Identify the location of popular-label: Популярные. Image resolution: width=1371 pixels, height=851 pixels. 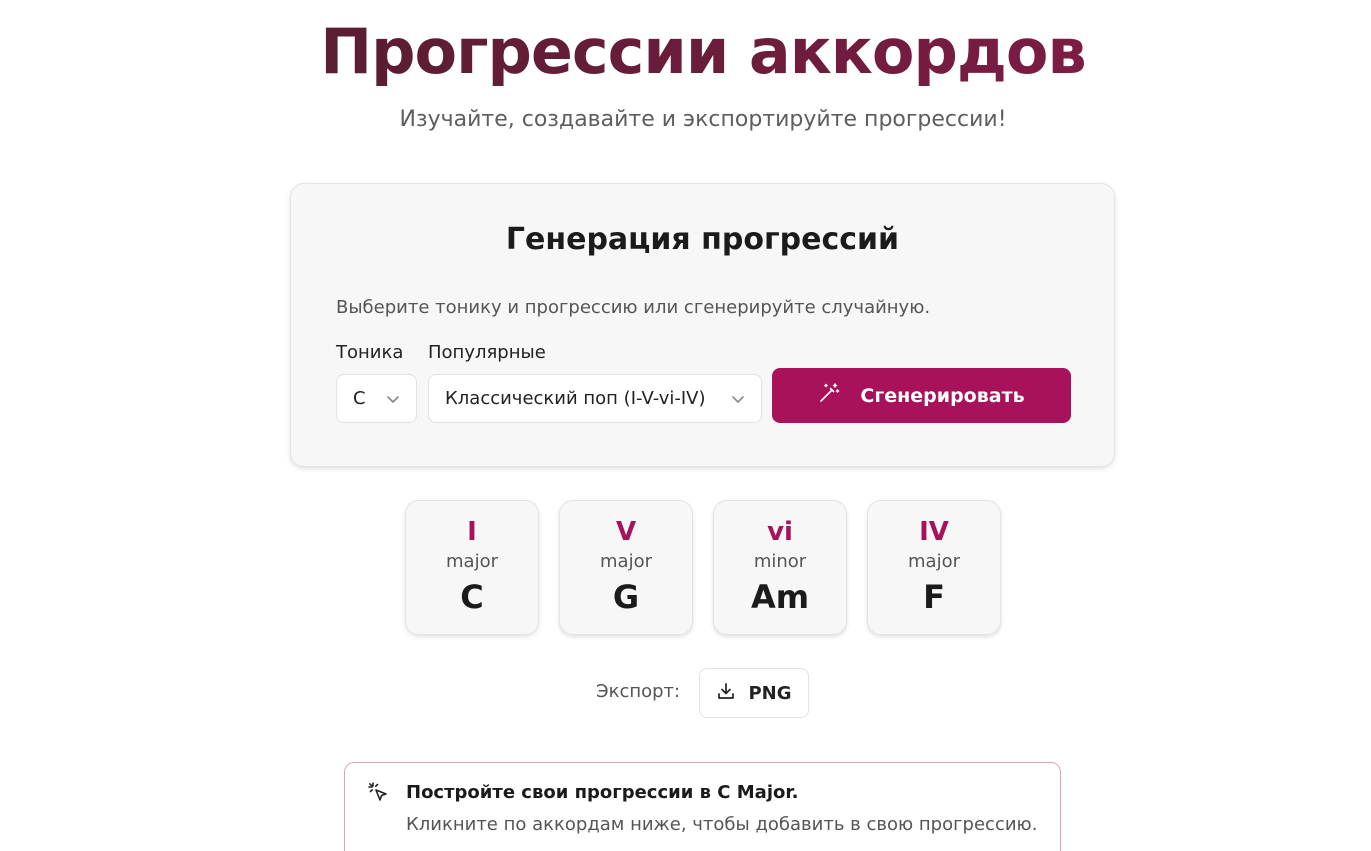
(487, 352).